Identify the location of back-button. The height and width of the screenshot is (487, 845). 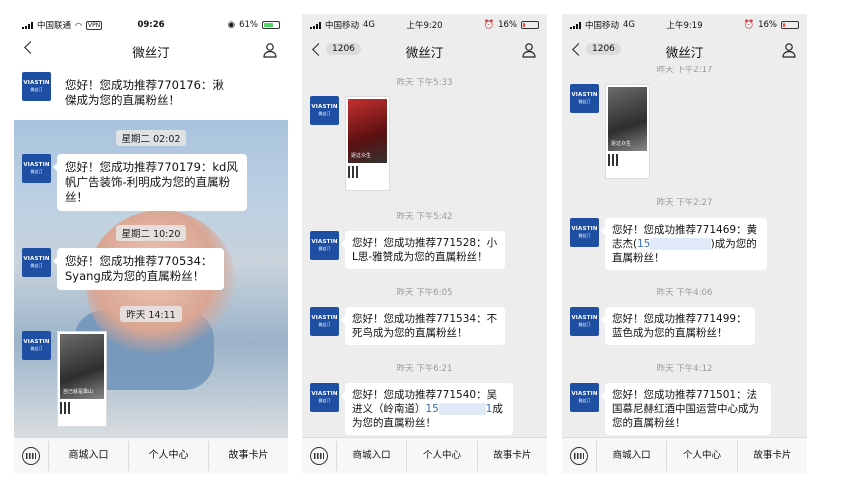
(29, 47).